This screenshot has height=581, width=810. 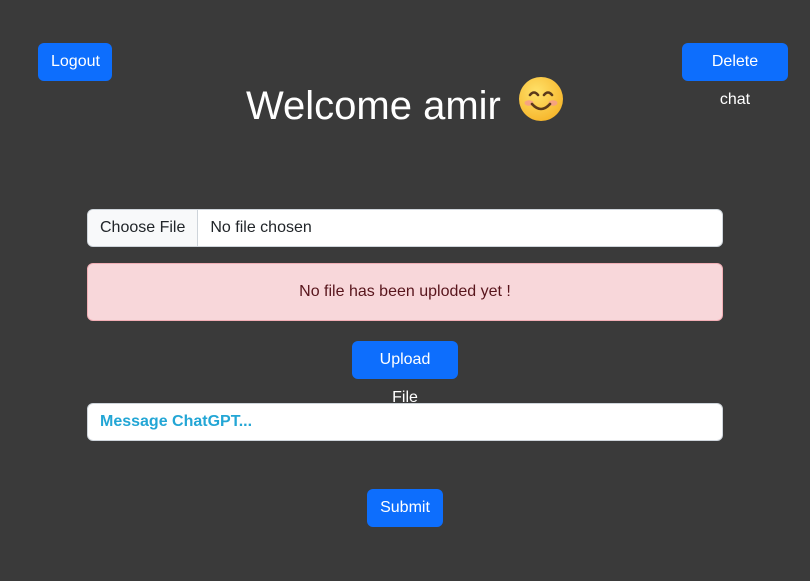 What do you see at coordinates (373, 106) in the screenshot?
I see `welcome-text: Welcome amir` at bounding box center [373, 106].